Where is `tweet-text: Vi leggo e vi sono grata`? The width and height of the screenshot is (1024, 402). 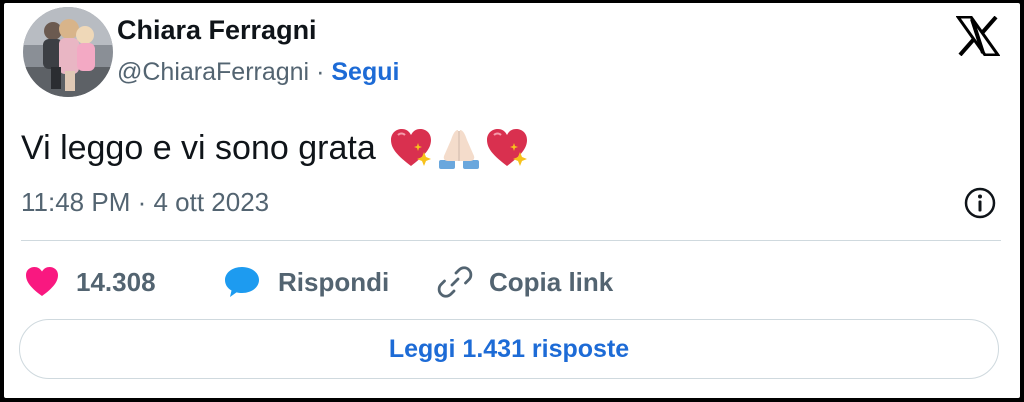
tweet-text: Vi leggo e vi sono grata is located at coordinates (198, 147).